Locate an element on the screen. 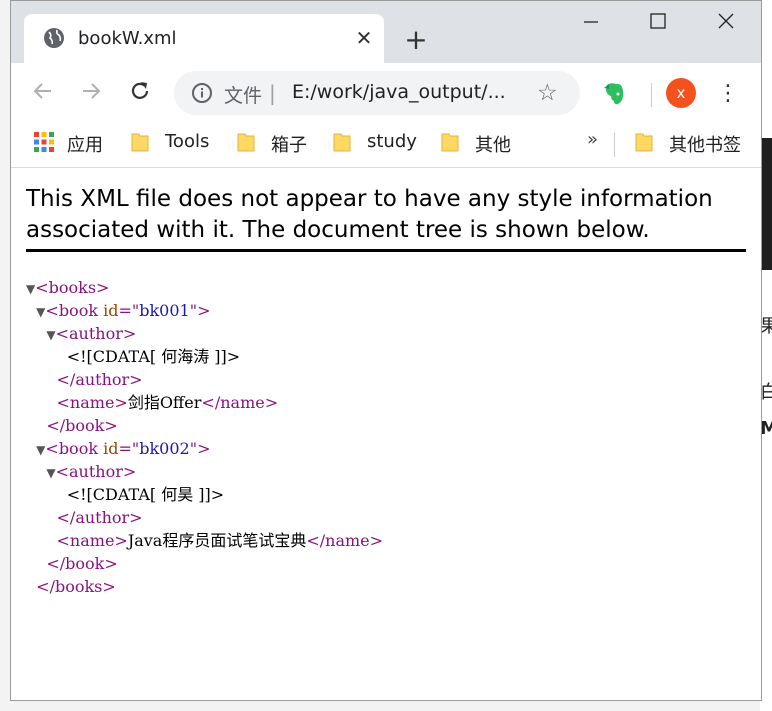  forward-arrow-icon is located at coordinates (92, 91).